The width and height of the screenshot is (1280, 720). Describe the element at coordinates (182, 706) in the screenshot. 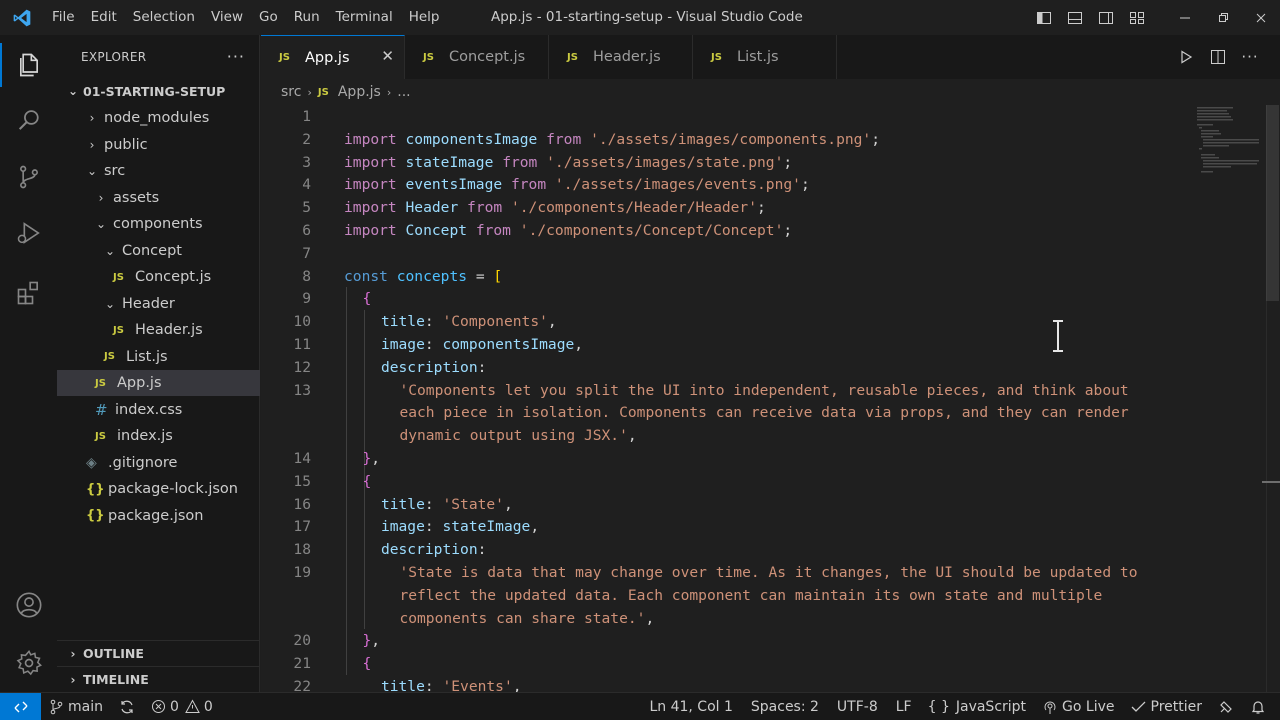

I see `problems-indicator: 0 0` at that location.